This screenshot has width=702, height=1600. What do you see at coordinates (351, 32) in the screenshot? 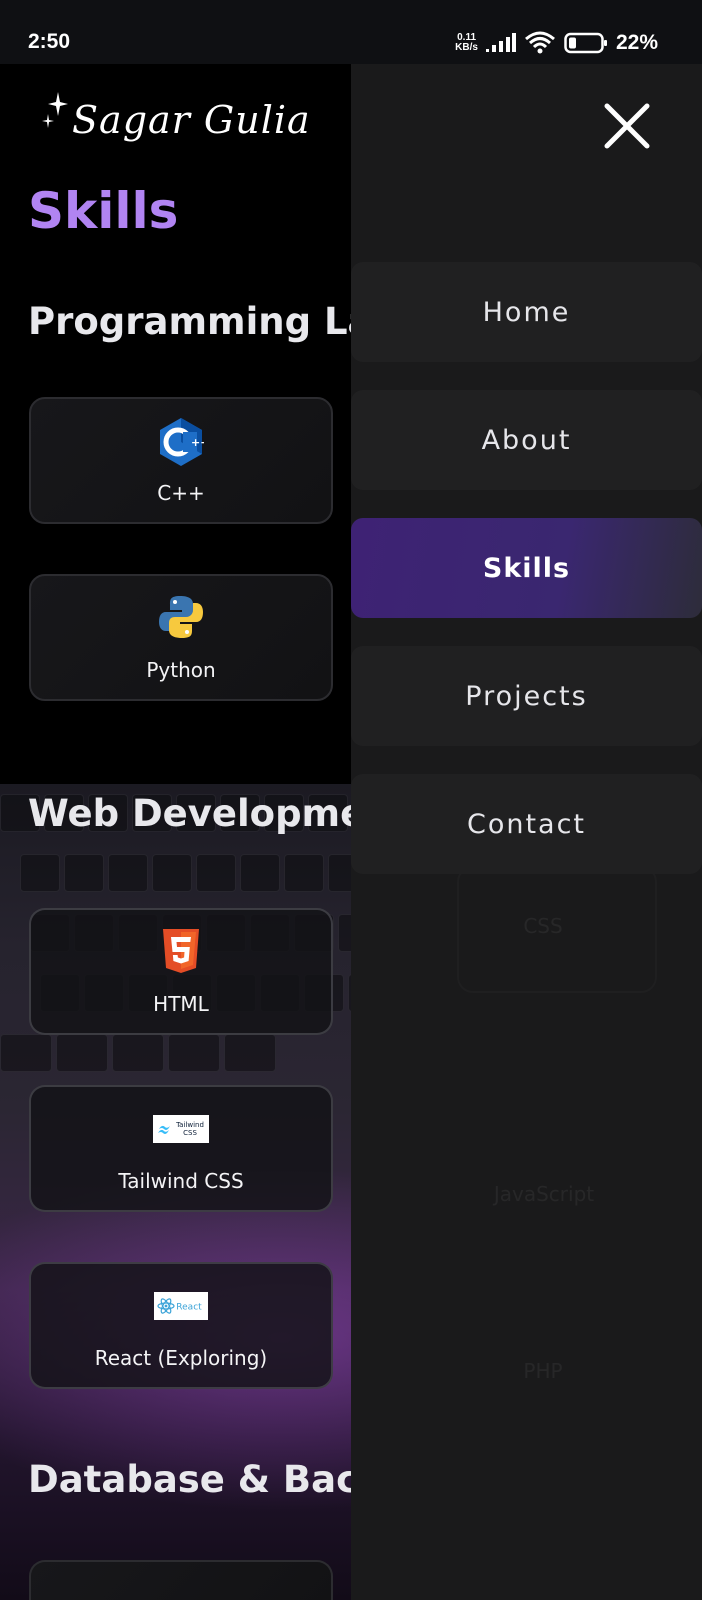
I see `status-bar: 2:50 0.11 KB/s 22%` at bounding box center [351, 32].